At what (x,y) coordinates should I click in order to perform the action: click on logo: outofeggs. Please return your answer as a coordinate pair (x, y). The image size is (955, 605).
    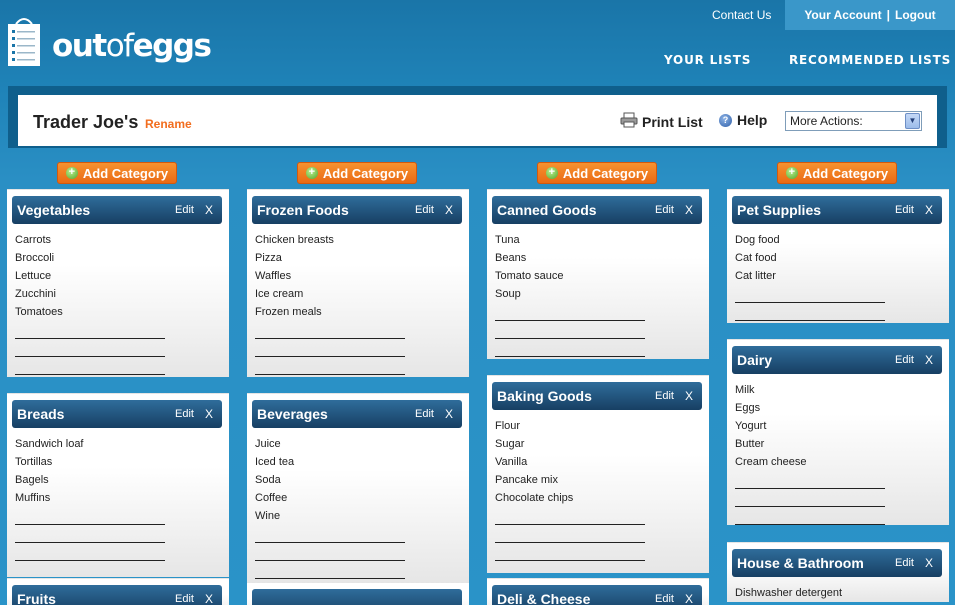
    Looking at the image, I should click on (109, 42).